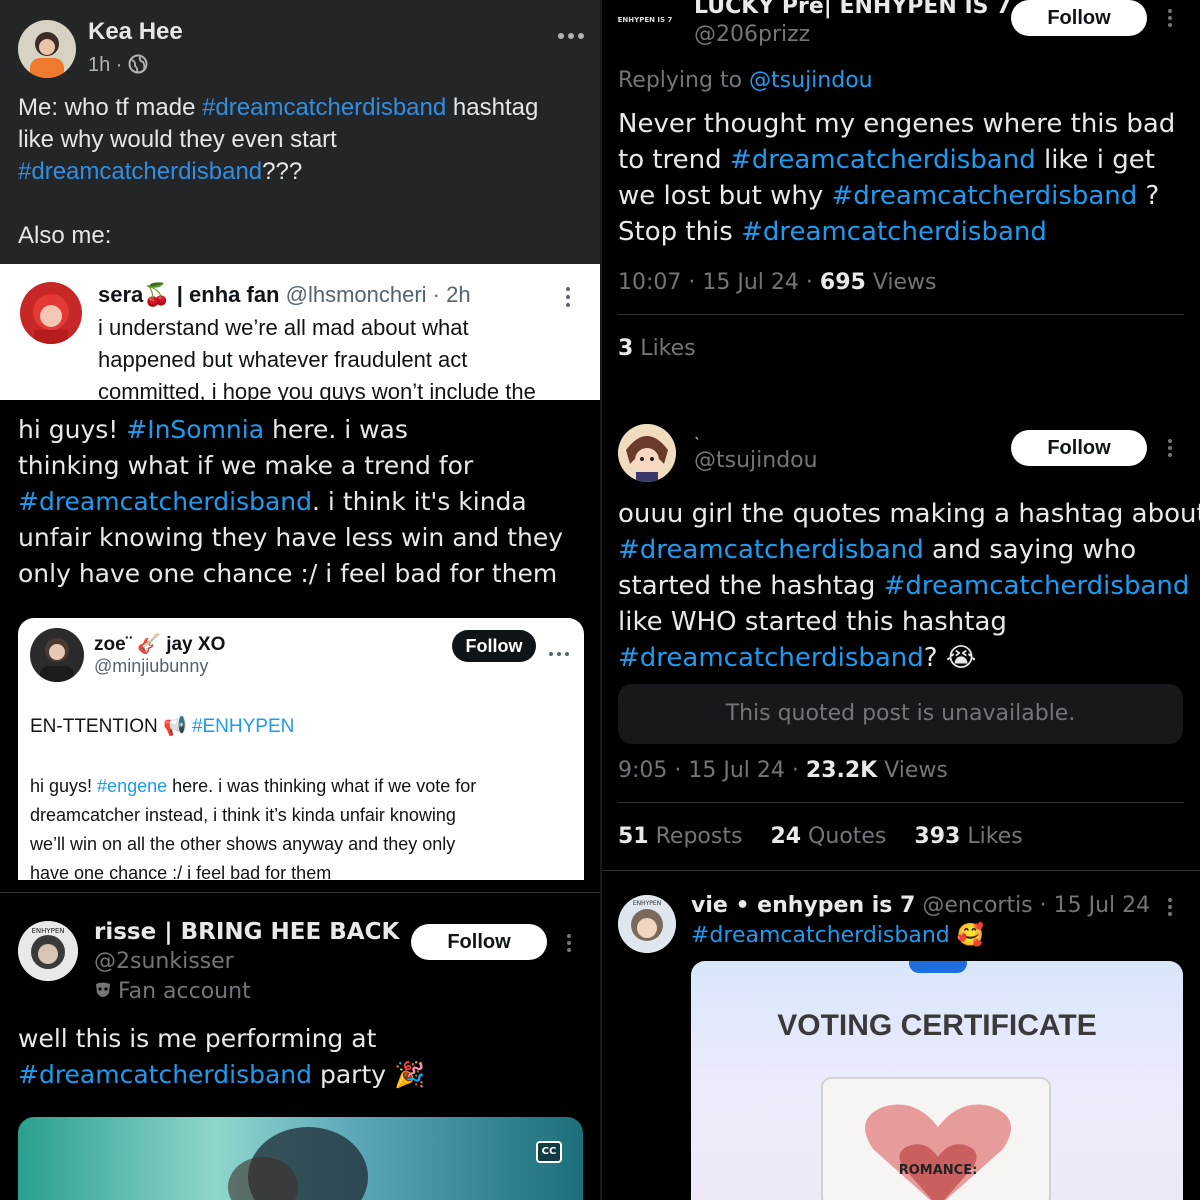 The height and width of the screenshot is (1200, 1200). What do you see at coordinates (48, 951) in the screenshot?
I see `risse-avatar: ENHYPEN` at bounding box center [48, 951].